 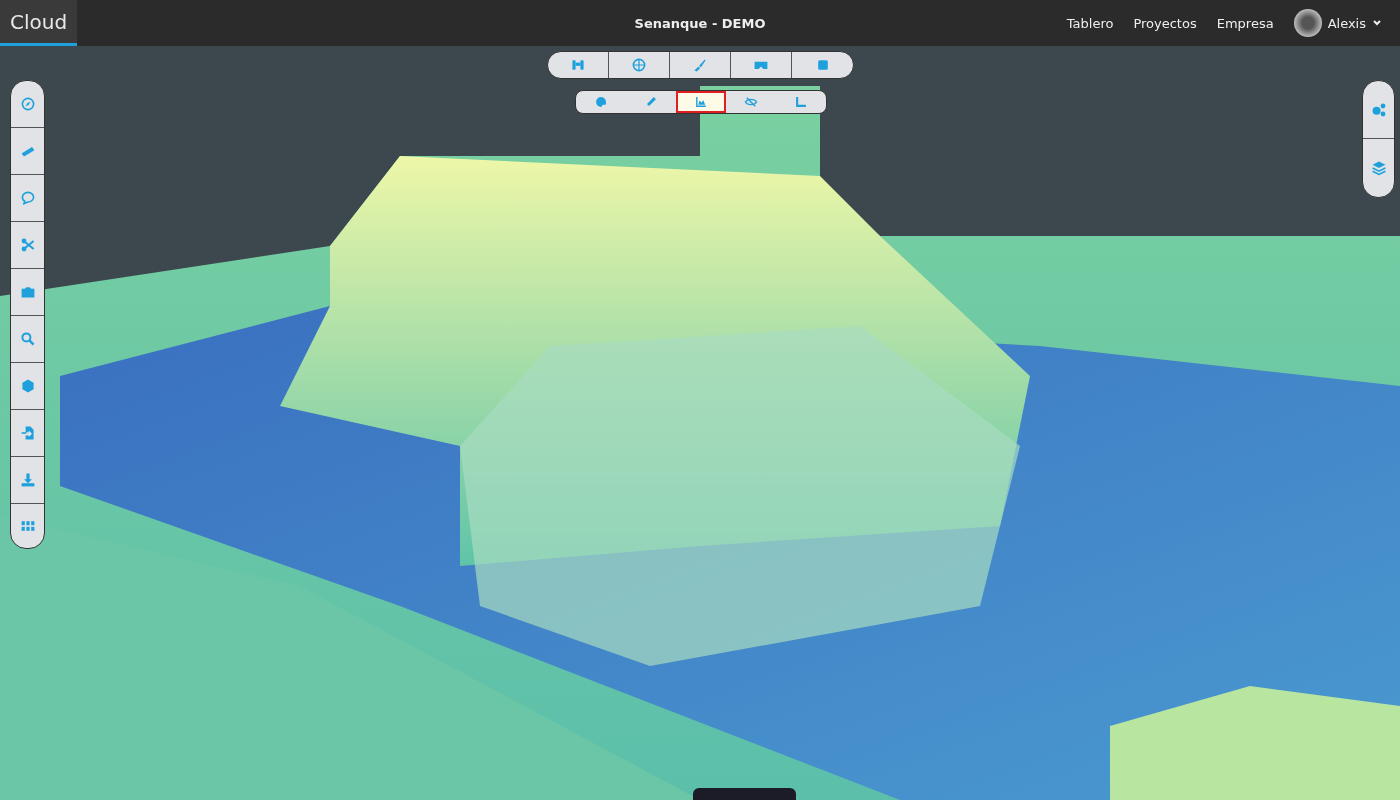 I want to click on brush-icon, so click(x=700, y=65).